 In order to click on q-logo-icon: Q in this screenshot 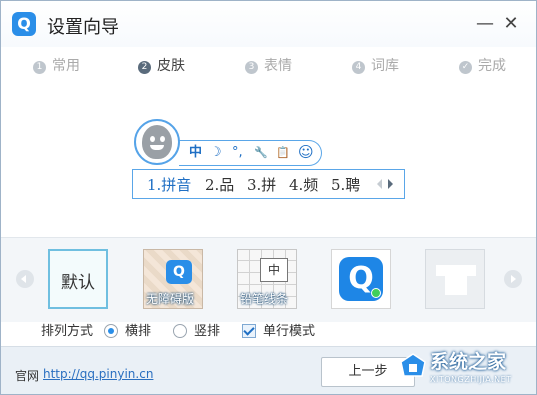, I will do `click(179, 272)`.